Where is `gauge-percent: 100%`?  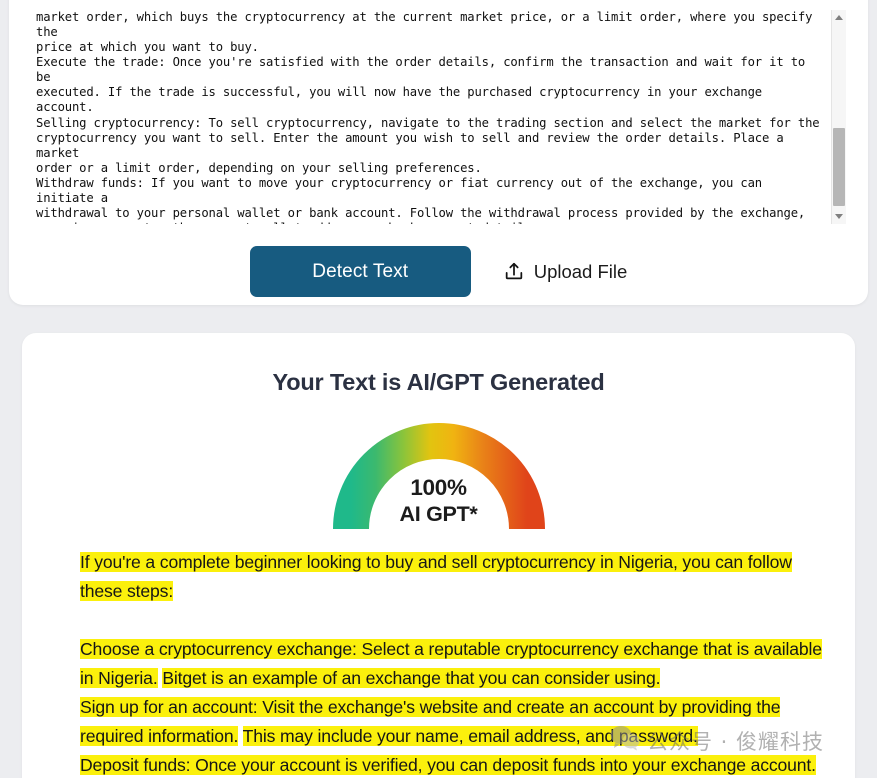 gauge-percent: 100% is located at coordinates (438, 488).